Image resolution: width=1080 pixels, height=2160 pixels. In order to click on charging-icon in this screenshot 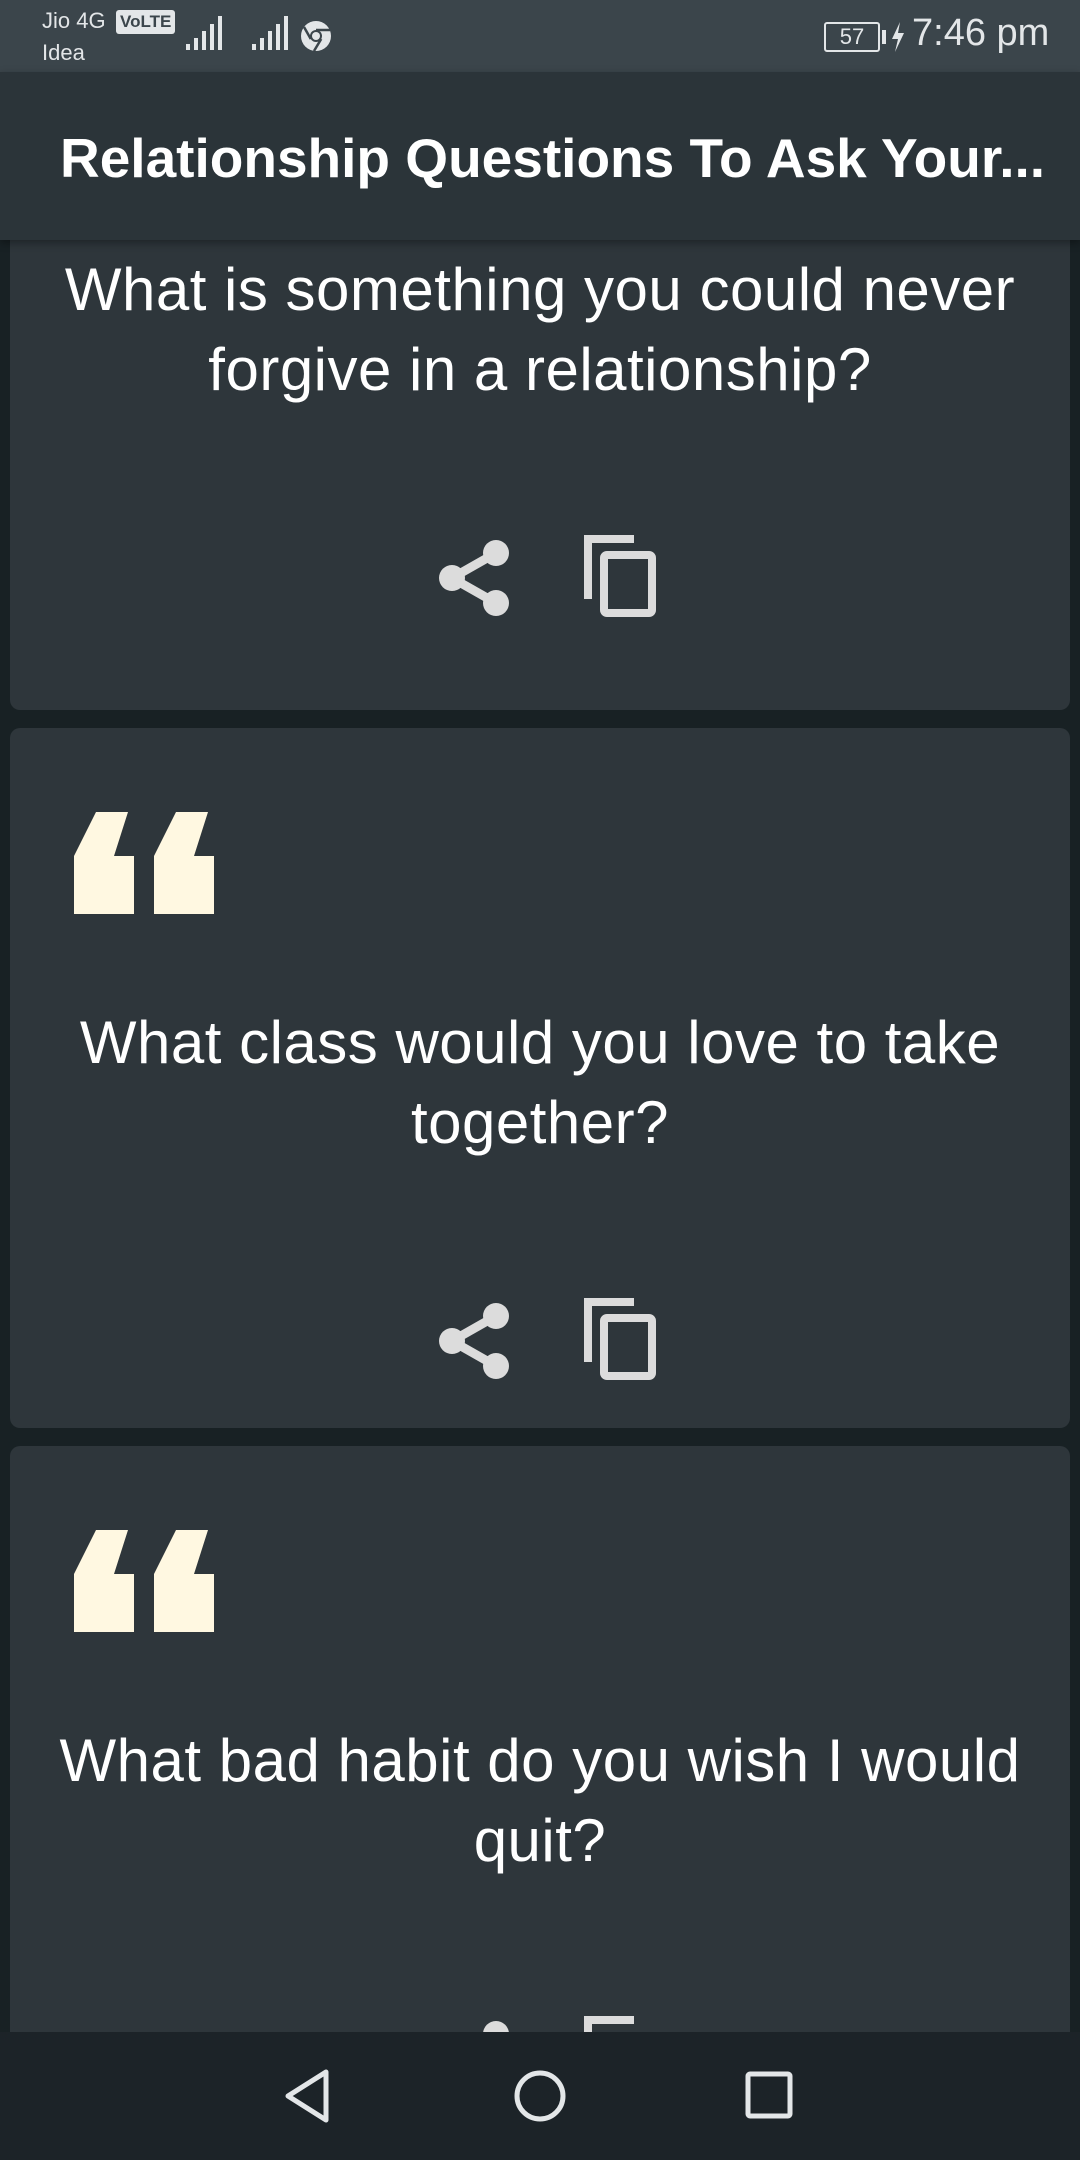, I will do `click(898, 37)`.